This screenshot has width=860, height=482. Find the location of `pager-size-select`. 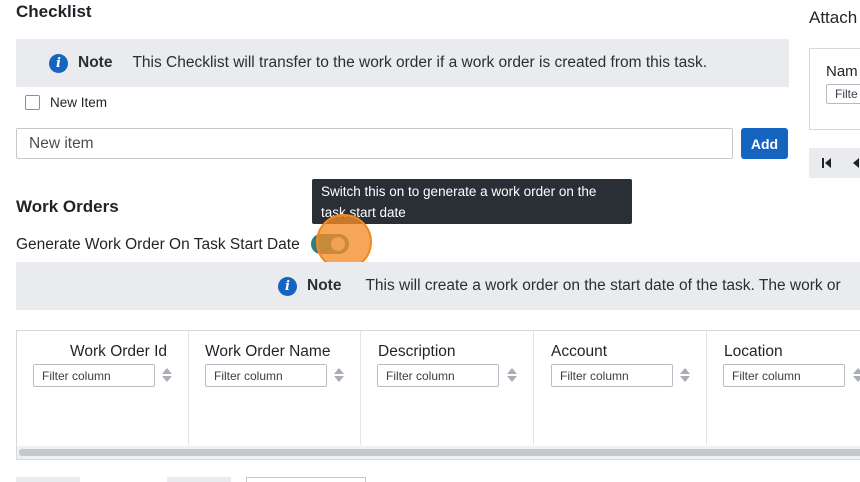

pager-size-select is located at coordinates (306, 479).